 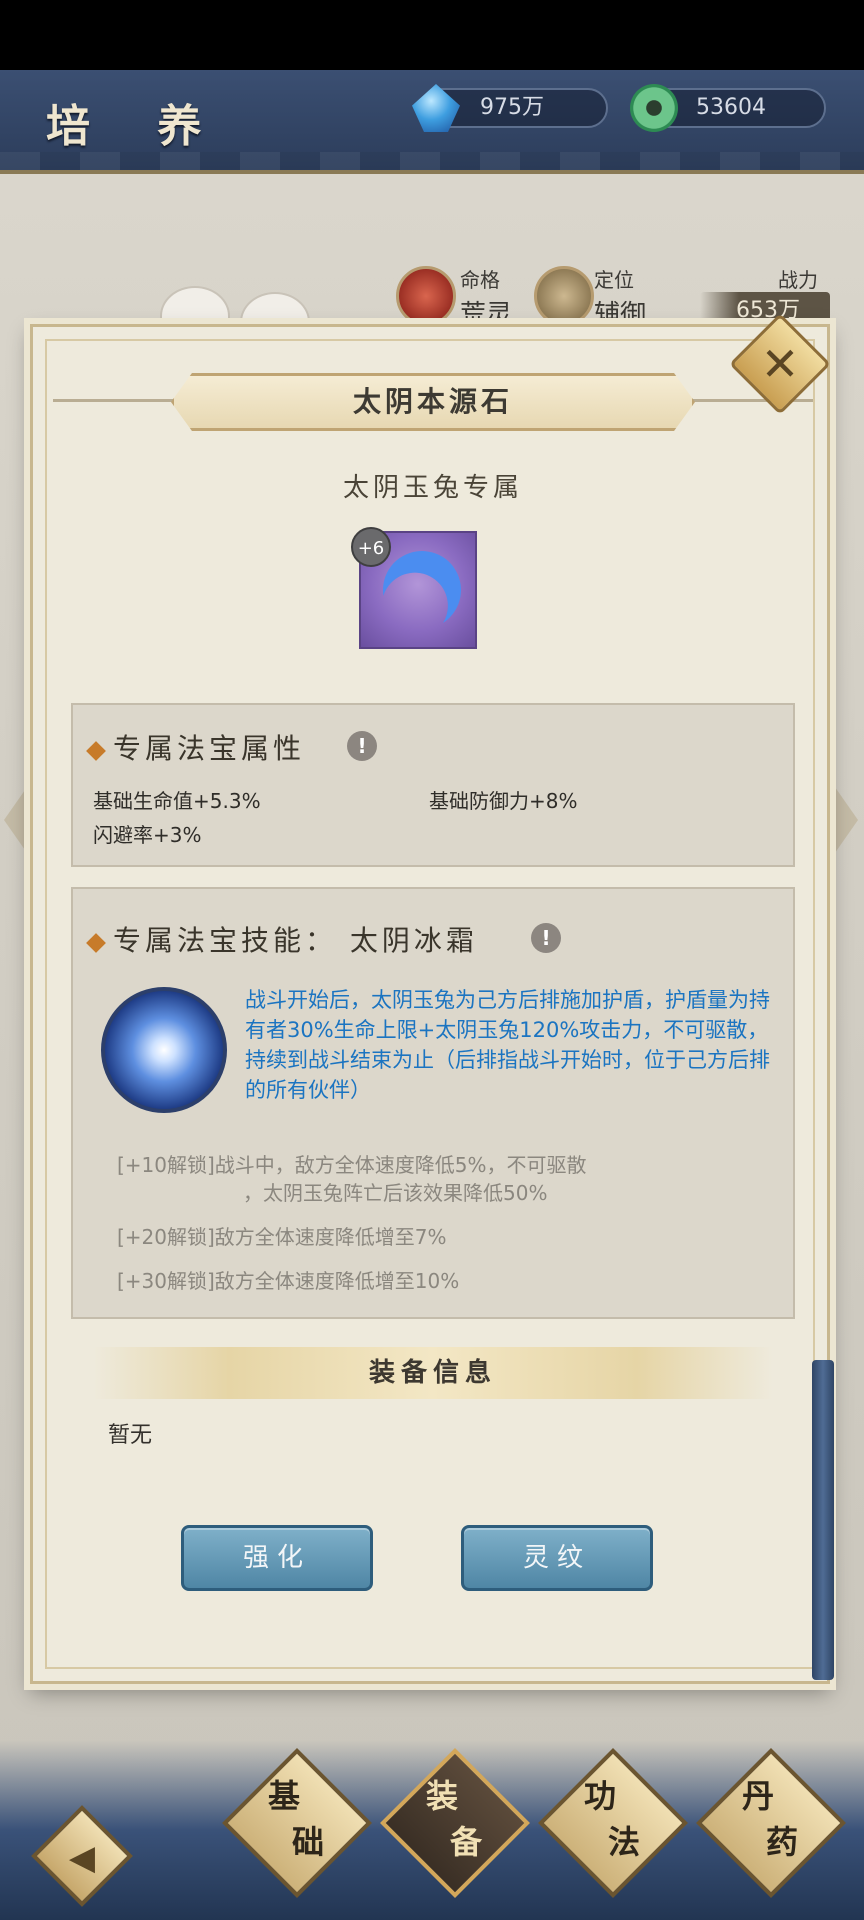 I want to click on tab-basic-top: 基, so click(x=283, y=1796).